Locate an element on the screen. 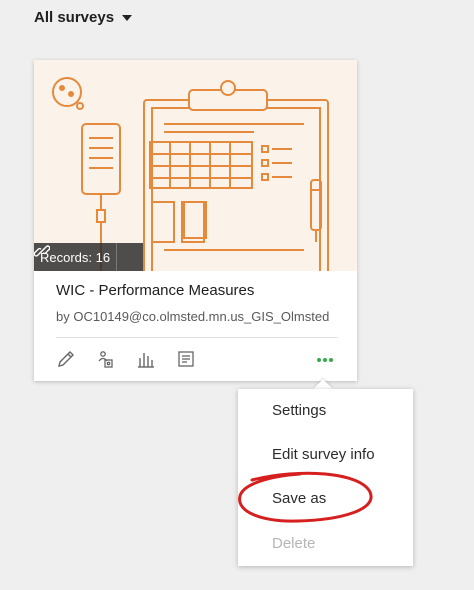 This screenshot has width=474, height=590. edit-button is located at coordinates (66, 359).